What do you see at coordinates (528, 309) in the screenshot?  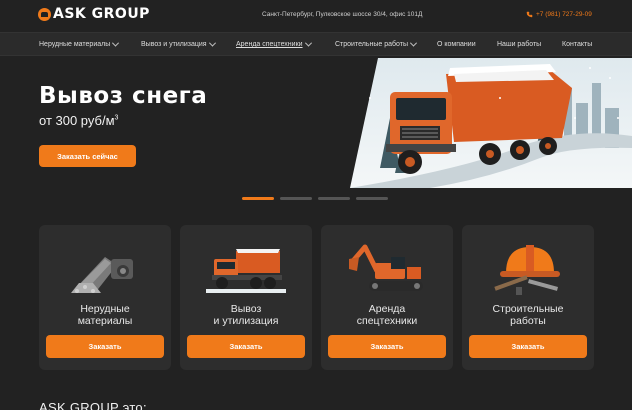 I see `card-title-line: Строительные` at bounding box center [528, 309].